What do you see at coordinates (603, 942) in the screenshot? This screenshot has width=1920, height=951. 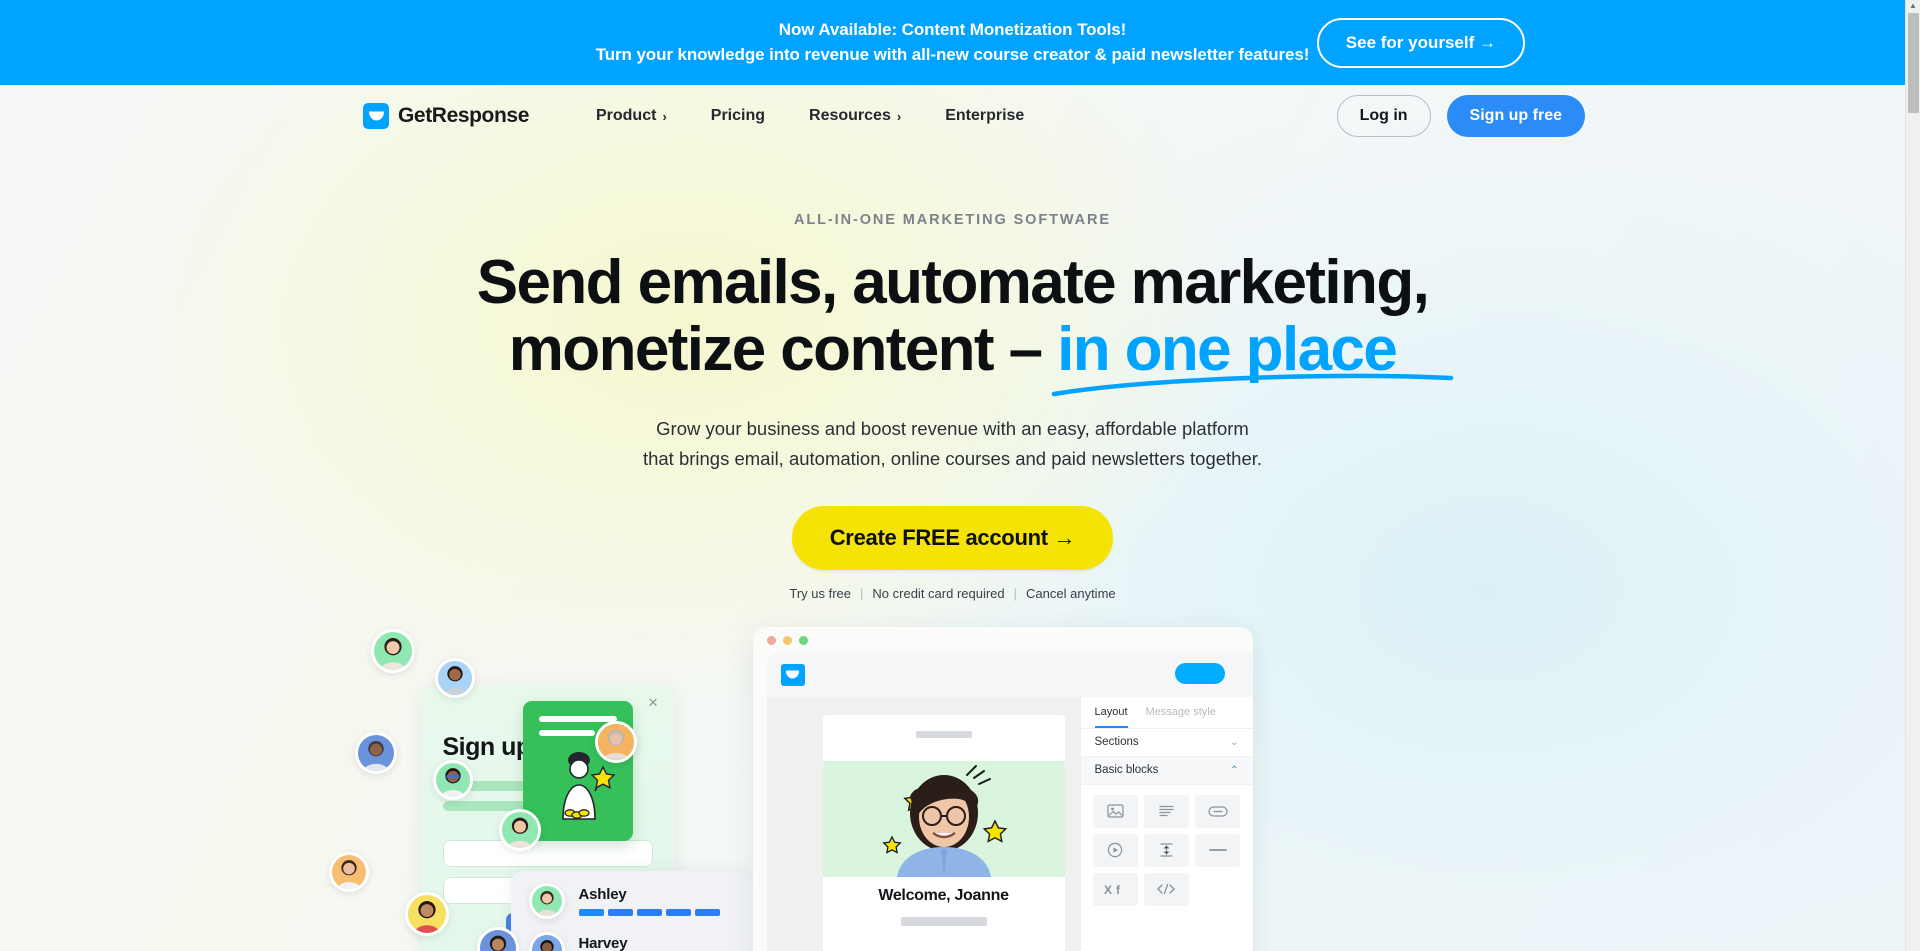 I see `contact-name: Harvey` at bounding box center [603, 942].